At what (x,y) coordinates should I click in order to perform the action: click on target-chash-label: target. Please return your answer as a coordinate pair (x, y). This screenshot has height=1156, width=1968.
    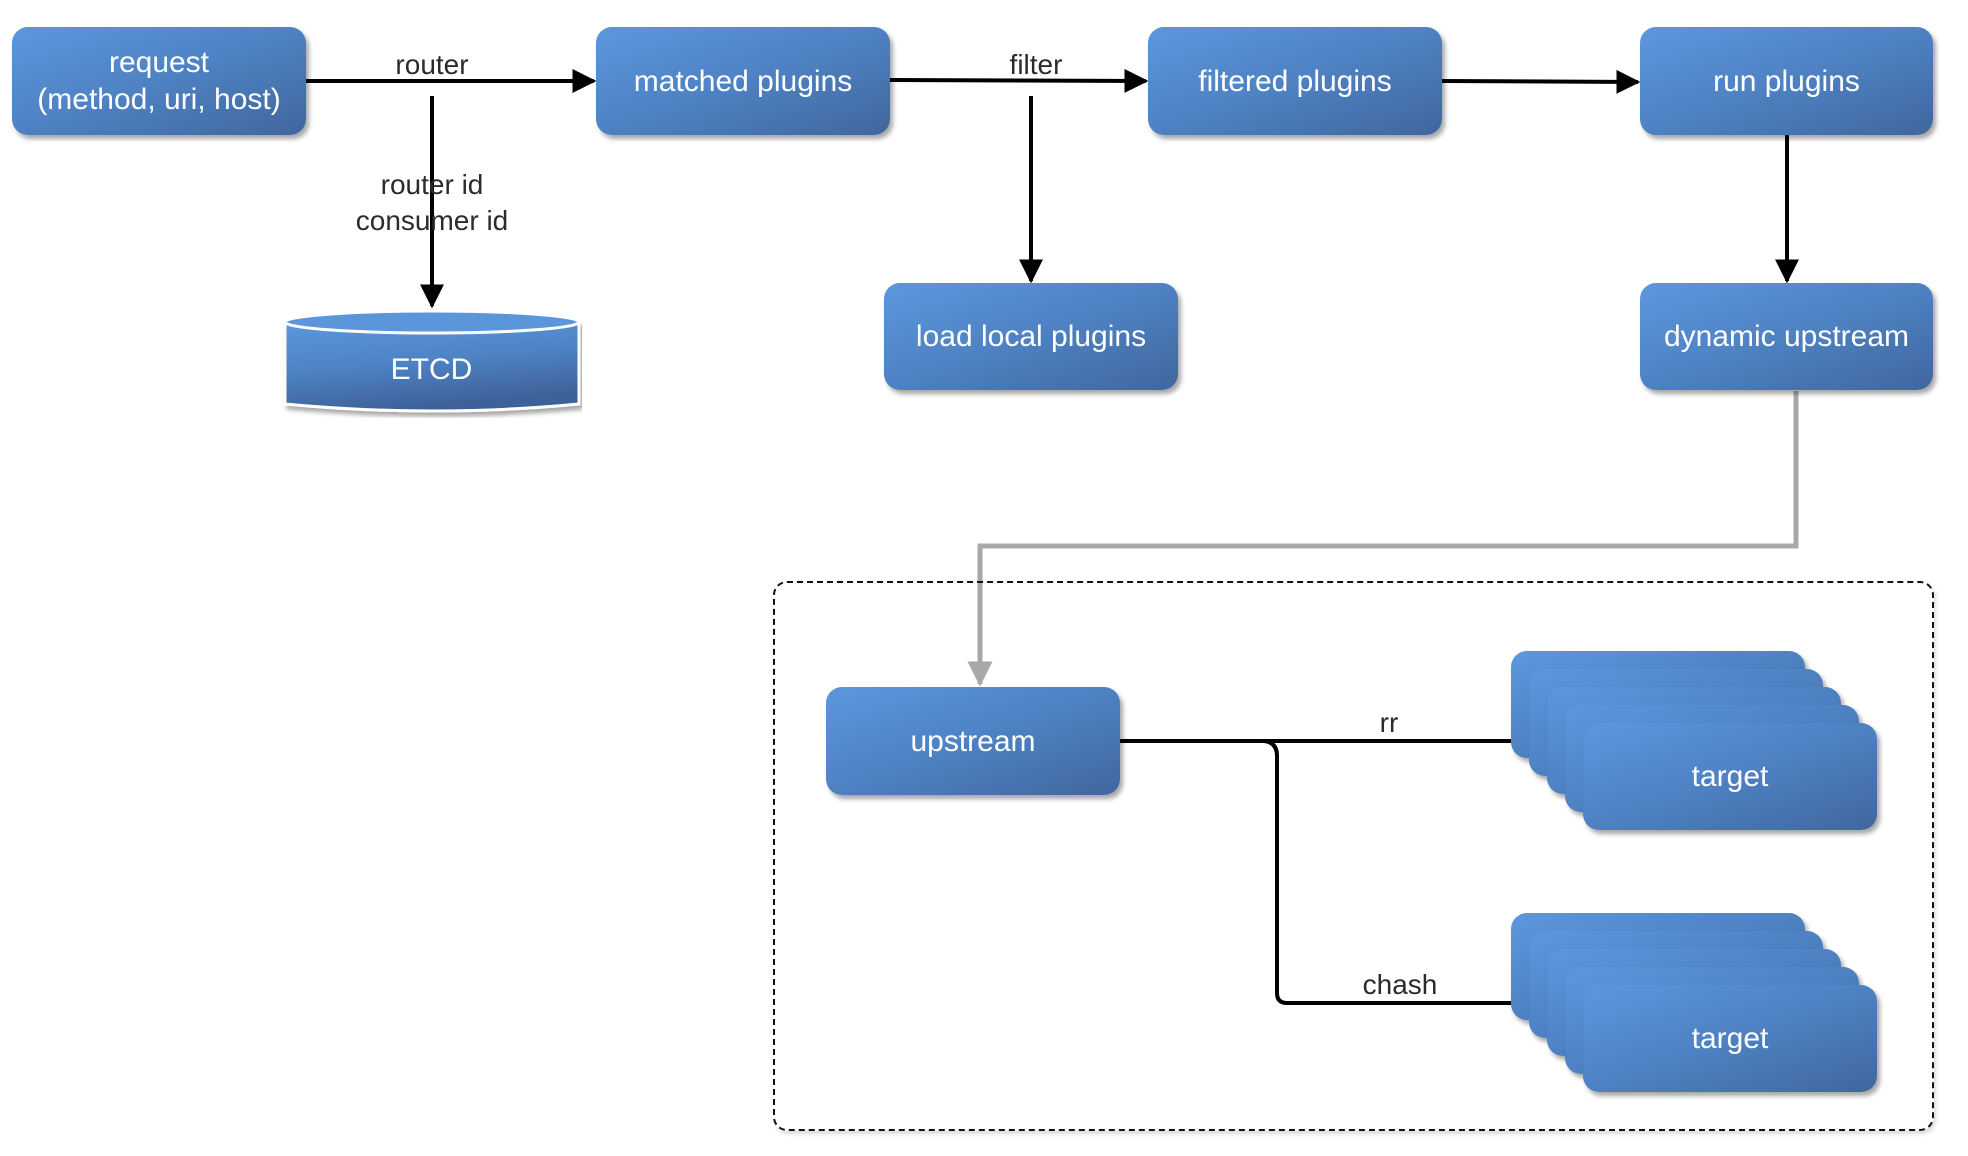
    Looking at the image, I should click on (1730, 1038).